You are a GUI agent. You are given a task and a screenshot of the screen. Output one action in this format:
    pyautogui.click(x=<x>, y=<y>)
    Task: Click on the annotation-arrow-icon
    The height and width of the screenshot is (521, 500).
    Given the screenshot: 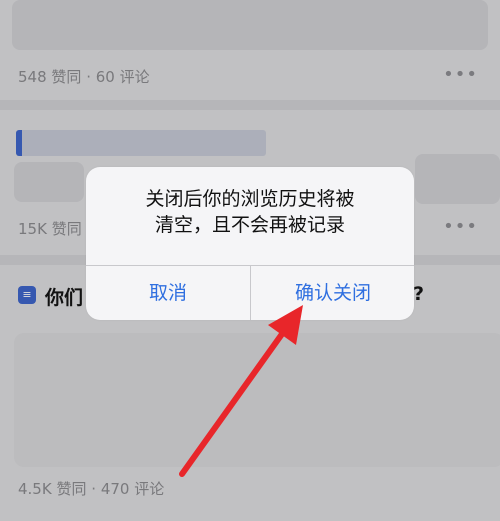 What is the action you would take?
    pyautogui.click(x=241, y=391)
    